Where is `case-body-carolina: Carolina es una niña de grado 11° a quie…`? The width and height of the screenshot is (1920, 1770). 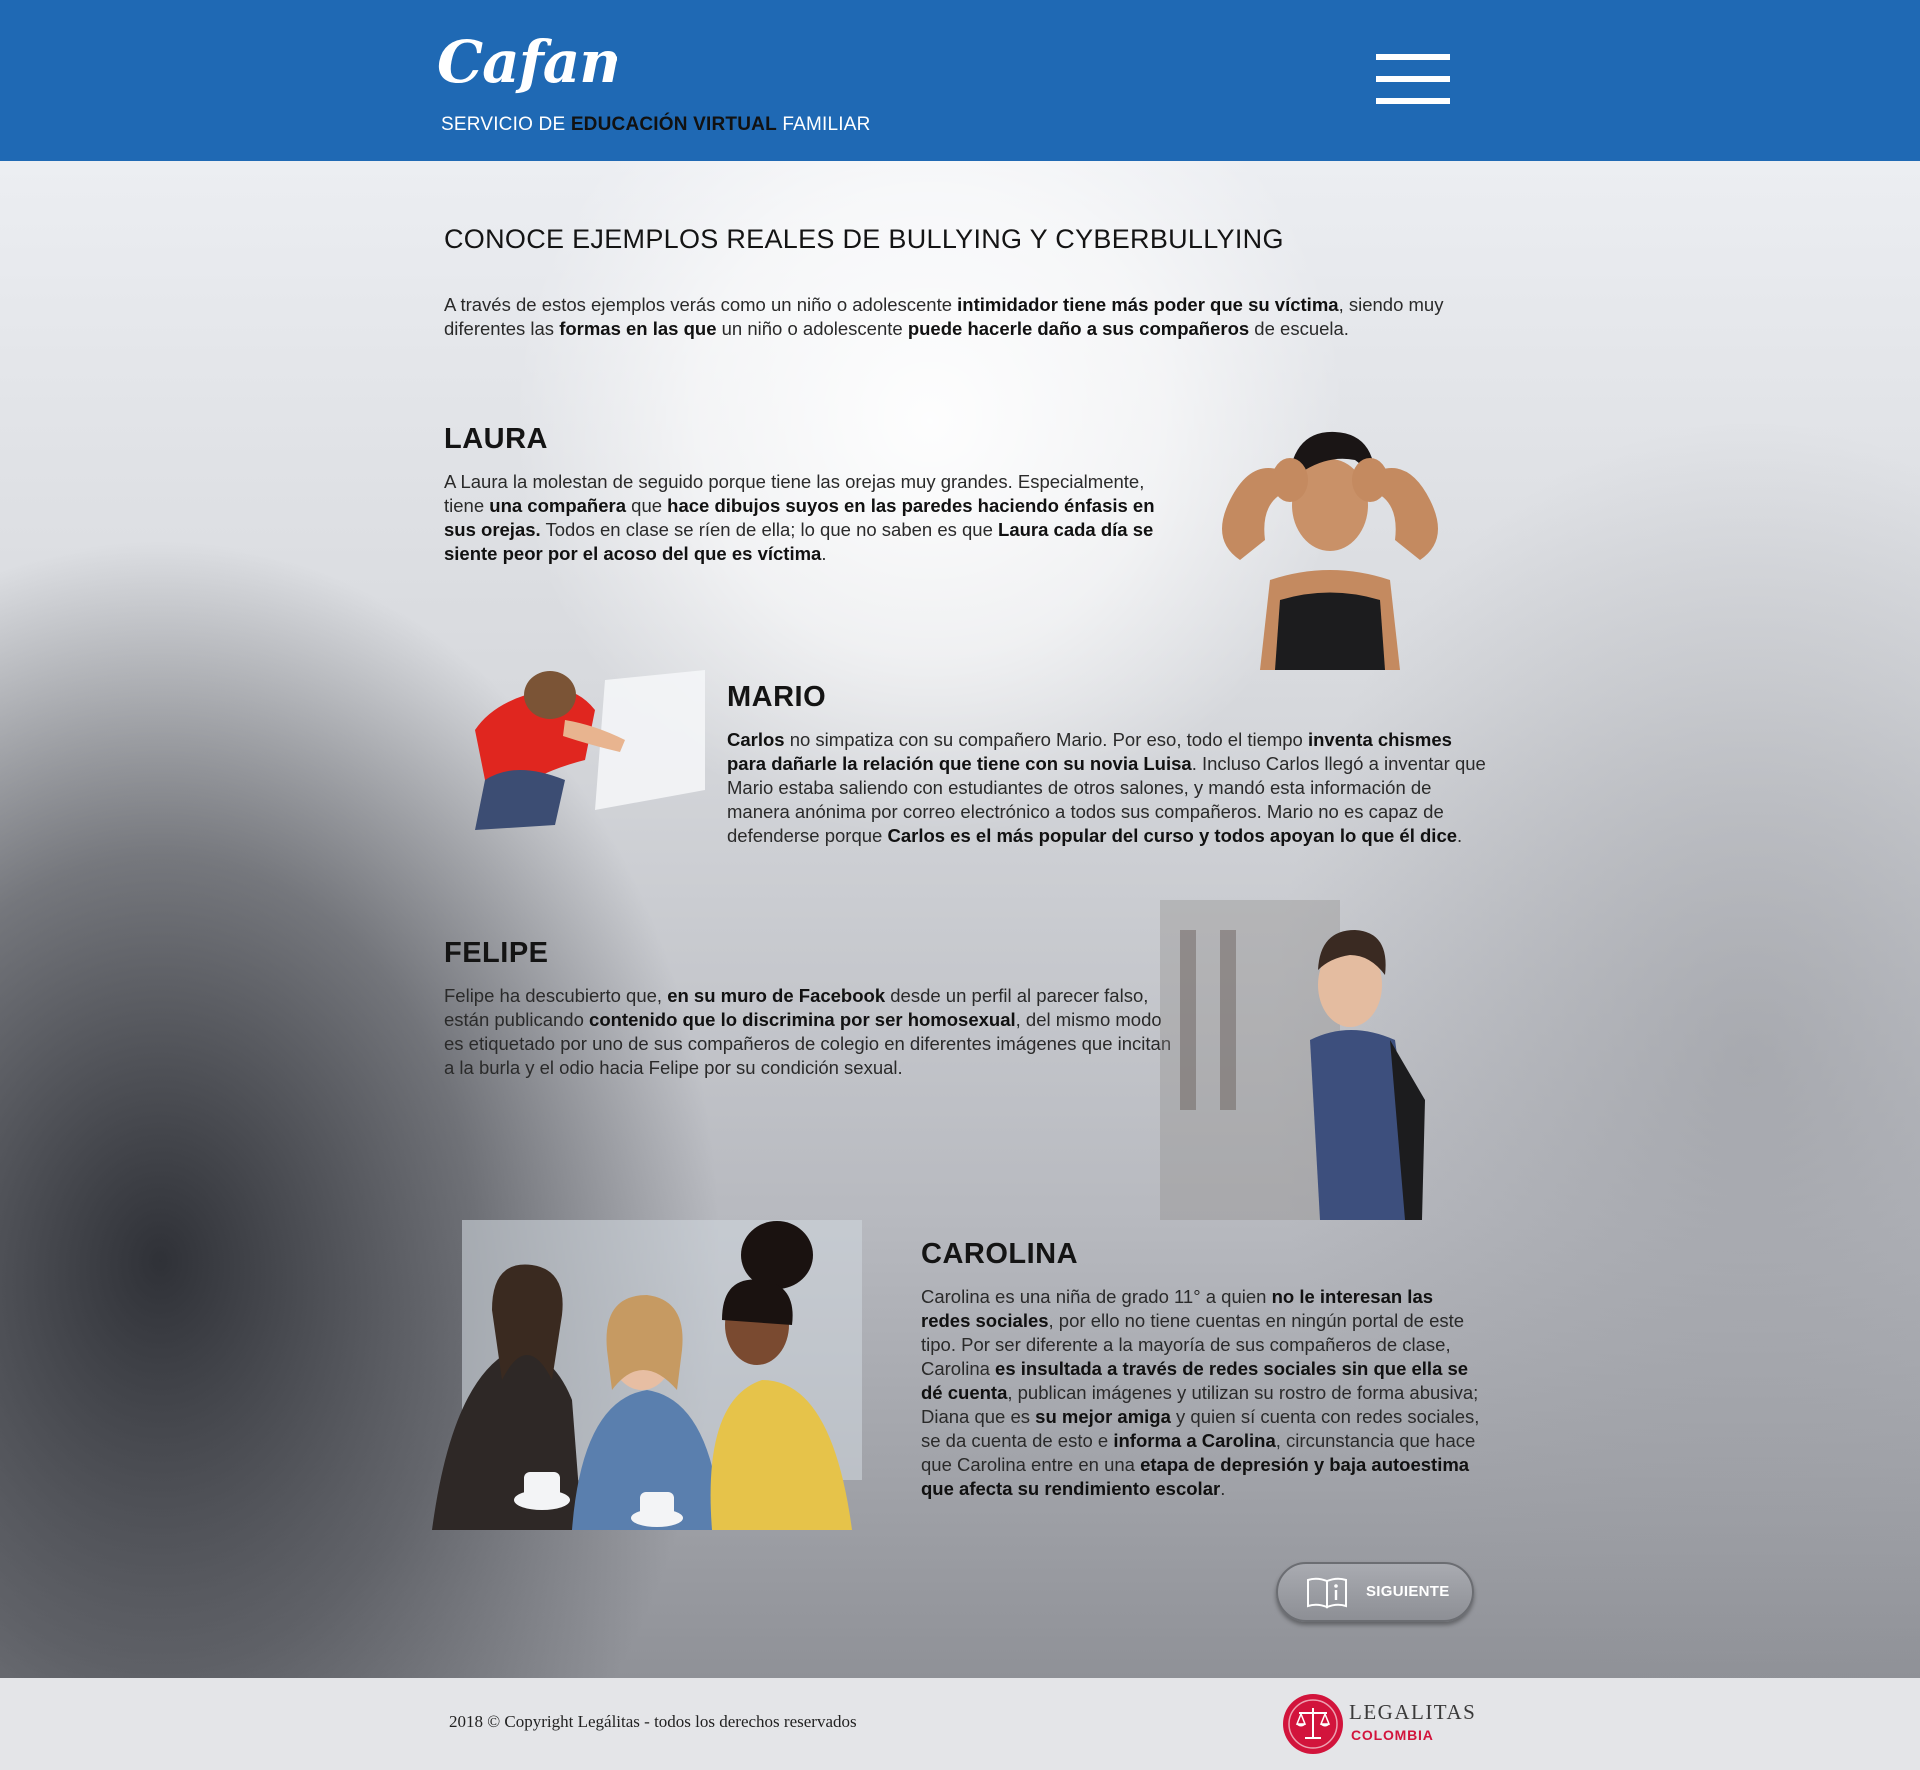
case-body-carolina: Carolina es una niña de grado 11° a quie… is located at coordinates (1203, 1393).